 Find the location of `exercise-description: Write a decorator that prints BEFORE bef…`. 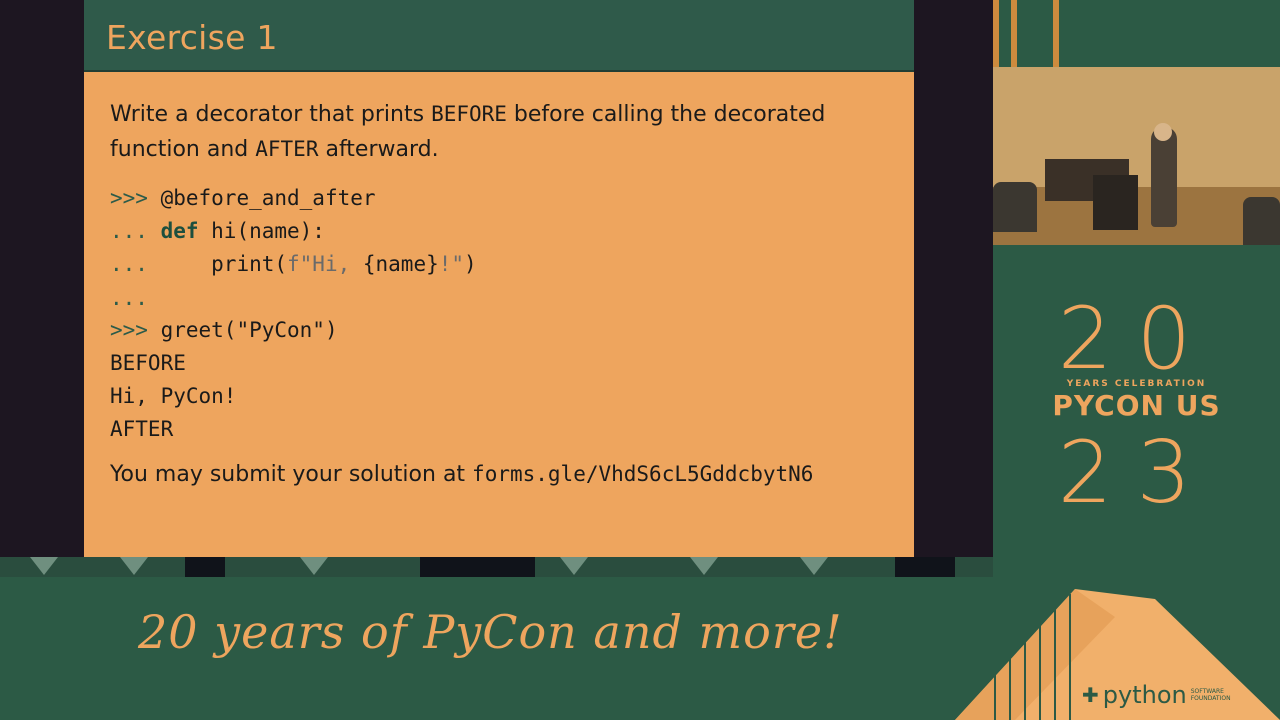

exercise-description: Write a decorator that prints BEFORE bef… is located at coordinates (490, 132).